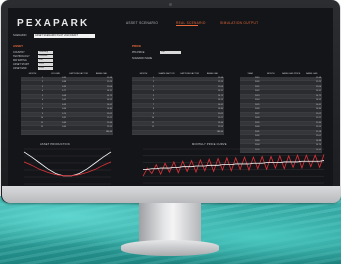  Describe the element at coordinates (142, 23) in the screenshot. I see `tab-asset-scenario: ASSET SCENARIO` at that location.